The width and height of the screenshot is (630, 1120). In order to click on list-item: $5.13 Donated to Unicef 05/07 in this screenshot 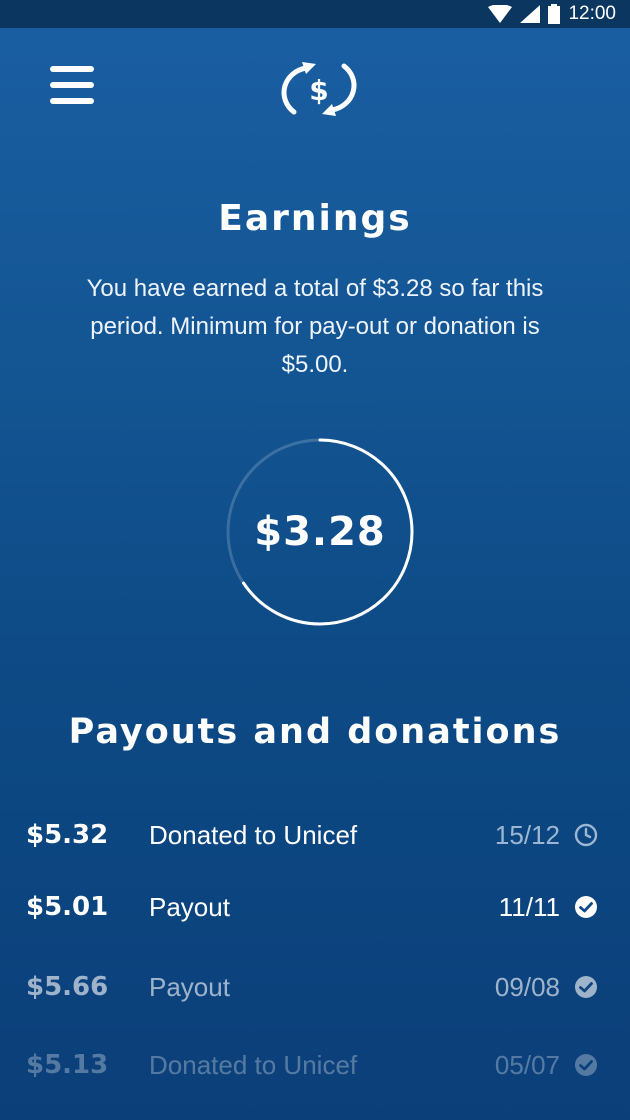, I will do `click(315, 1065)`.